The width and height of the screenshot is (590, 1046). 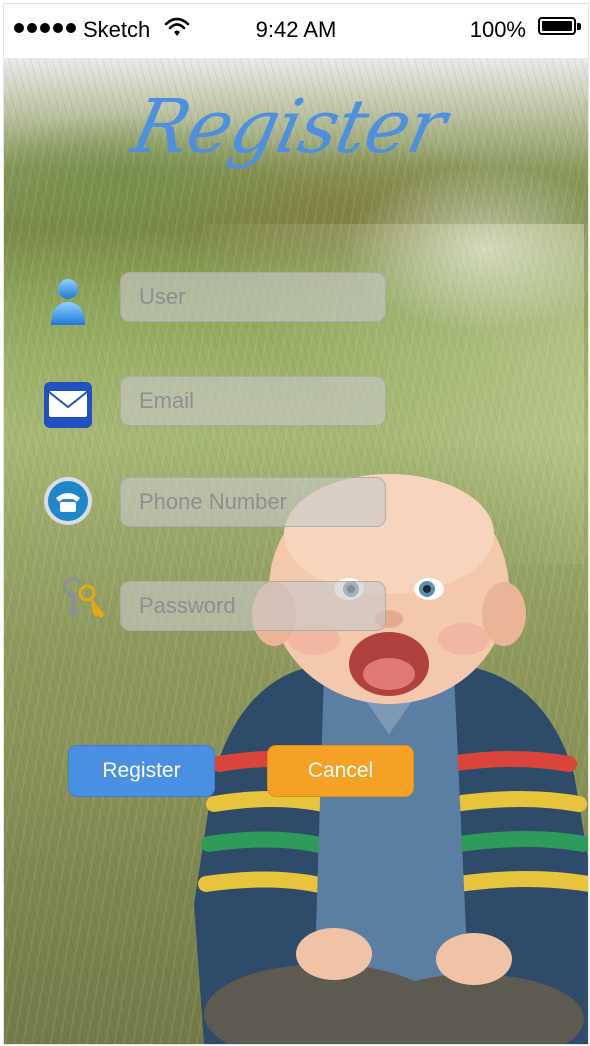 I want to click on email-input, so click(x=253, y=401).